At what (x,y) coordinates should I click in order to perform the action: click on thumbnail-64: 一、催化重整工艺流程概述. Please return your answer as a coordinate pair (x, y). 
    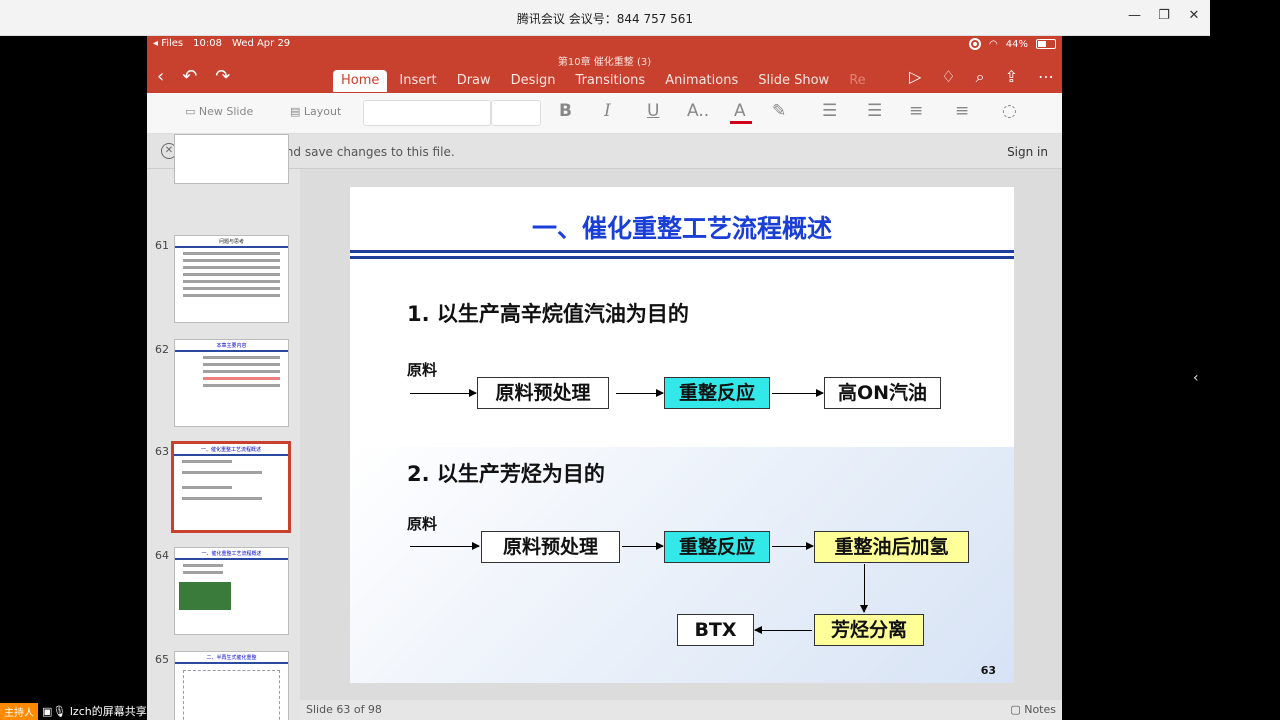
    Looking at the image, I should click on (231, 591).